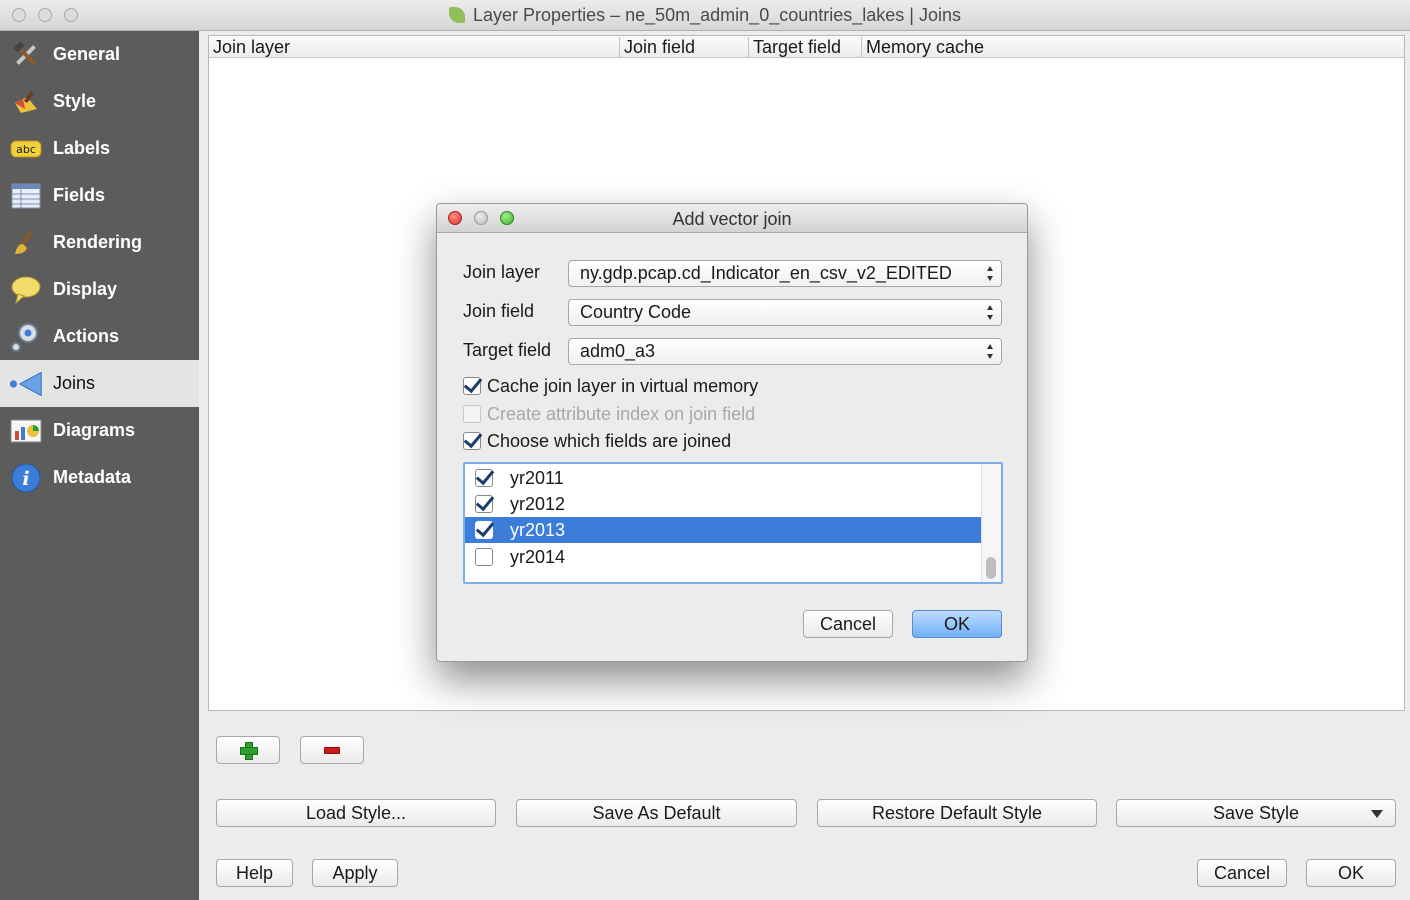  I want to click on choose-fields-checkbox, so click(472, 441).